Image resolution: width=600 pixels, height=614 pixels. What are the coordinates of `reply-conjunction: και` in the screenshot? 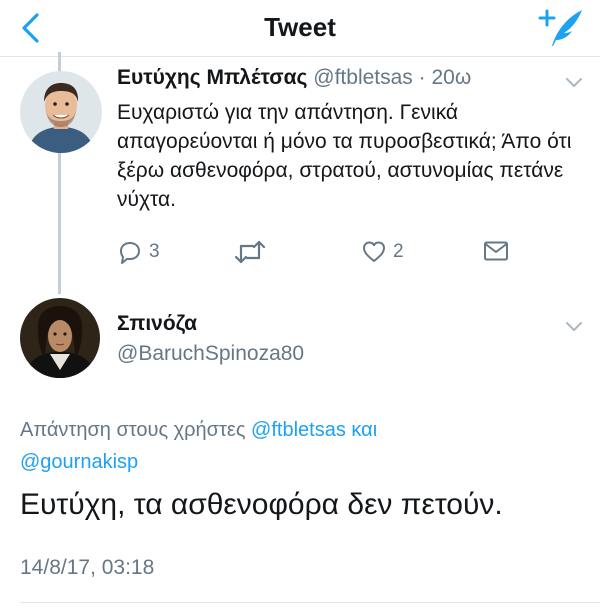 It's located at (364, 430).